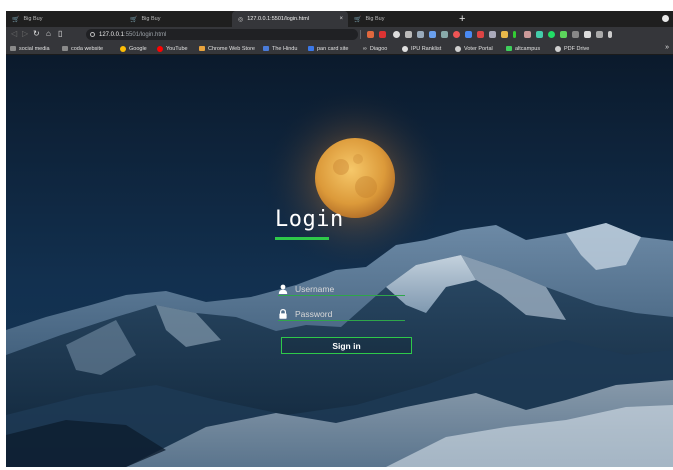  I want to click on bookmark-label: Diagoo, so click(378, 48).